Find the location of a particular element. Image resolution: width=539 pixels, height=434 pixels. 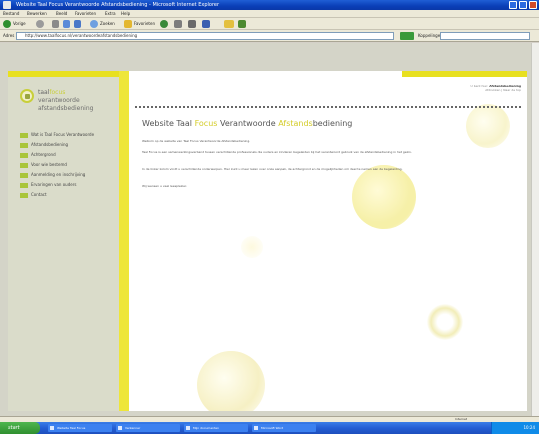

site-logo: taalfocus verantwoorde afstandsbediening is located at coordinates (66, 103).